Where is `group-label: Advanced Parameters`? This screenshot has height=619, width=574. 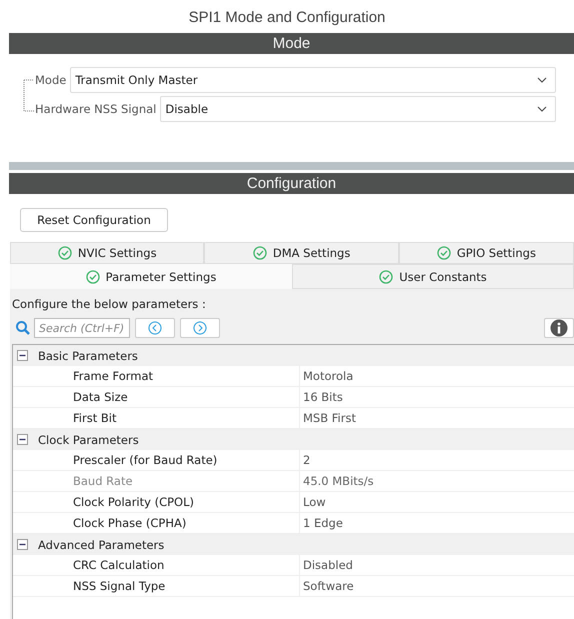
group-label: Advanced Parameters is located at coordinates (101, 545).